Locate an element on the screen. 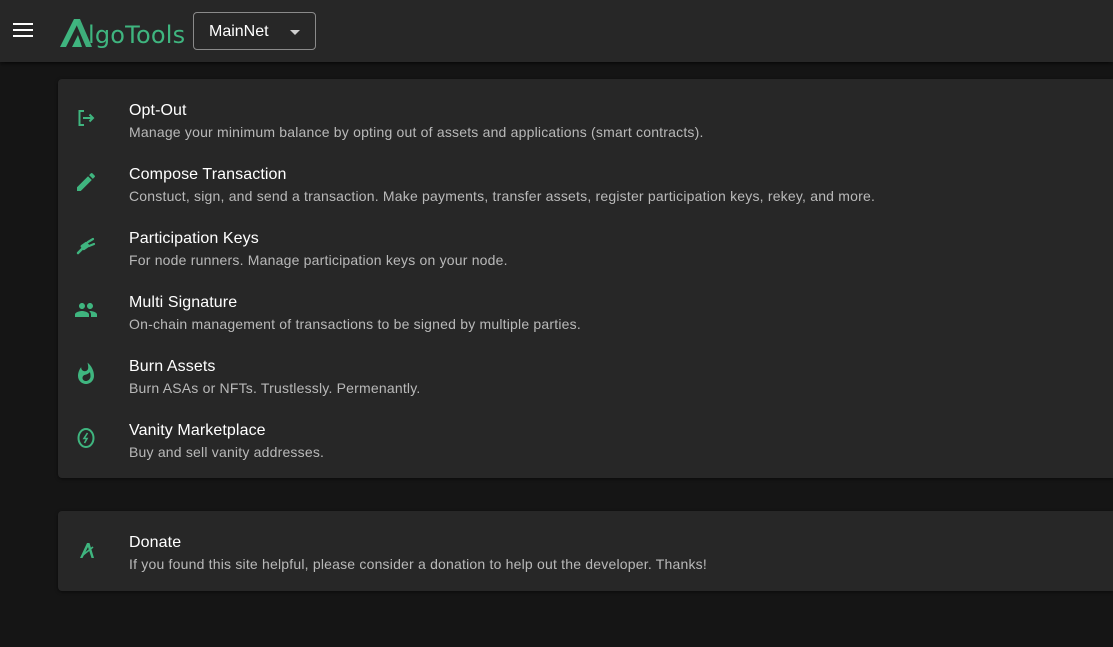  network-select: MainNet is located at coordinates (254, 31).